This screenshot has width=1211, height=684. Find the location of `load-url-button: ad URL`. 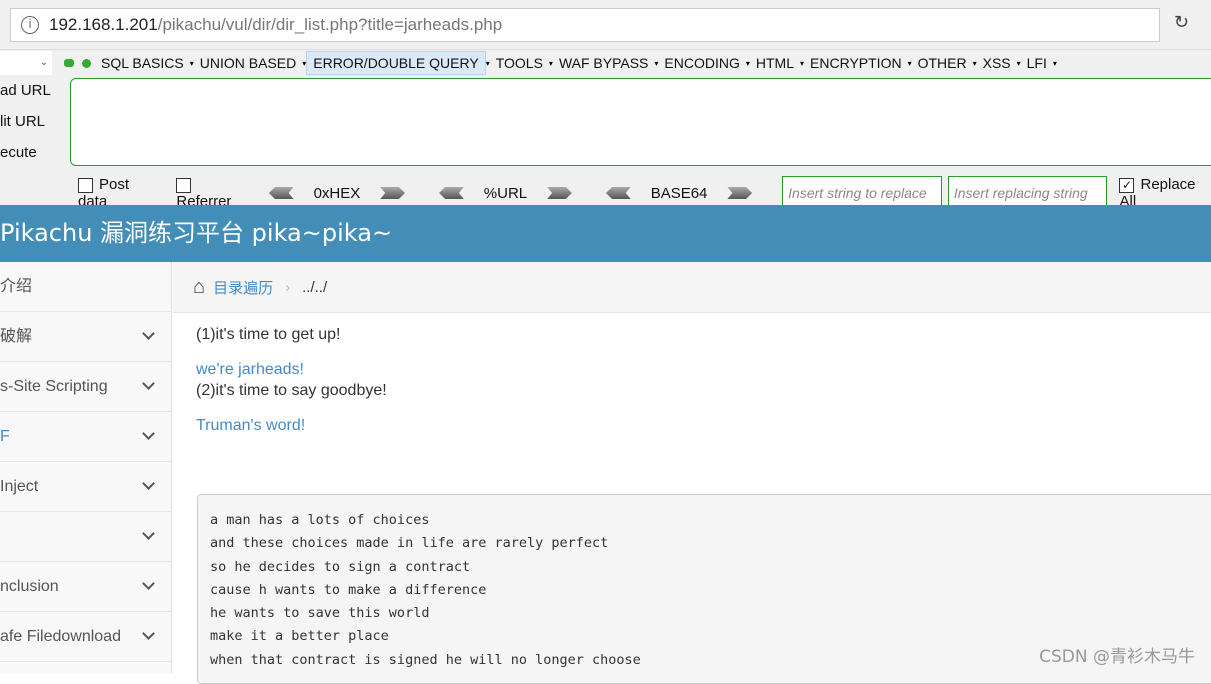

load-url-button: ad URL is located at coordinates (25, 90).